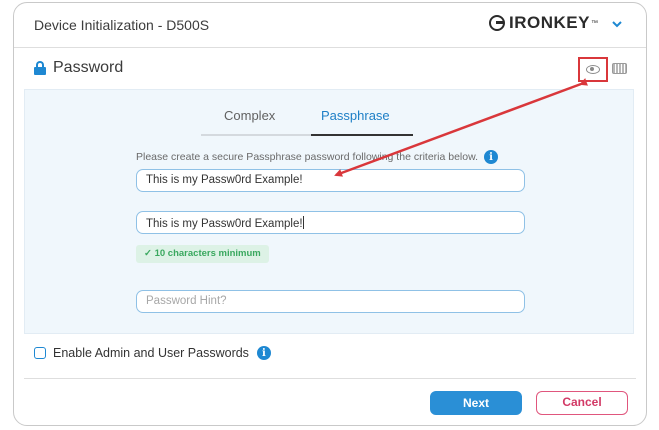  What do you see at coordinates (122, 25) in the screenshot?
I see `window-title: Device Initialization - D500S` at bounding box center [122, 25].